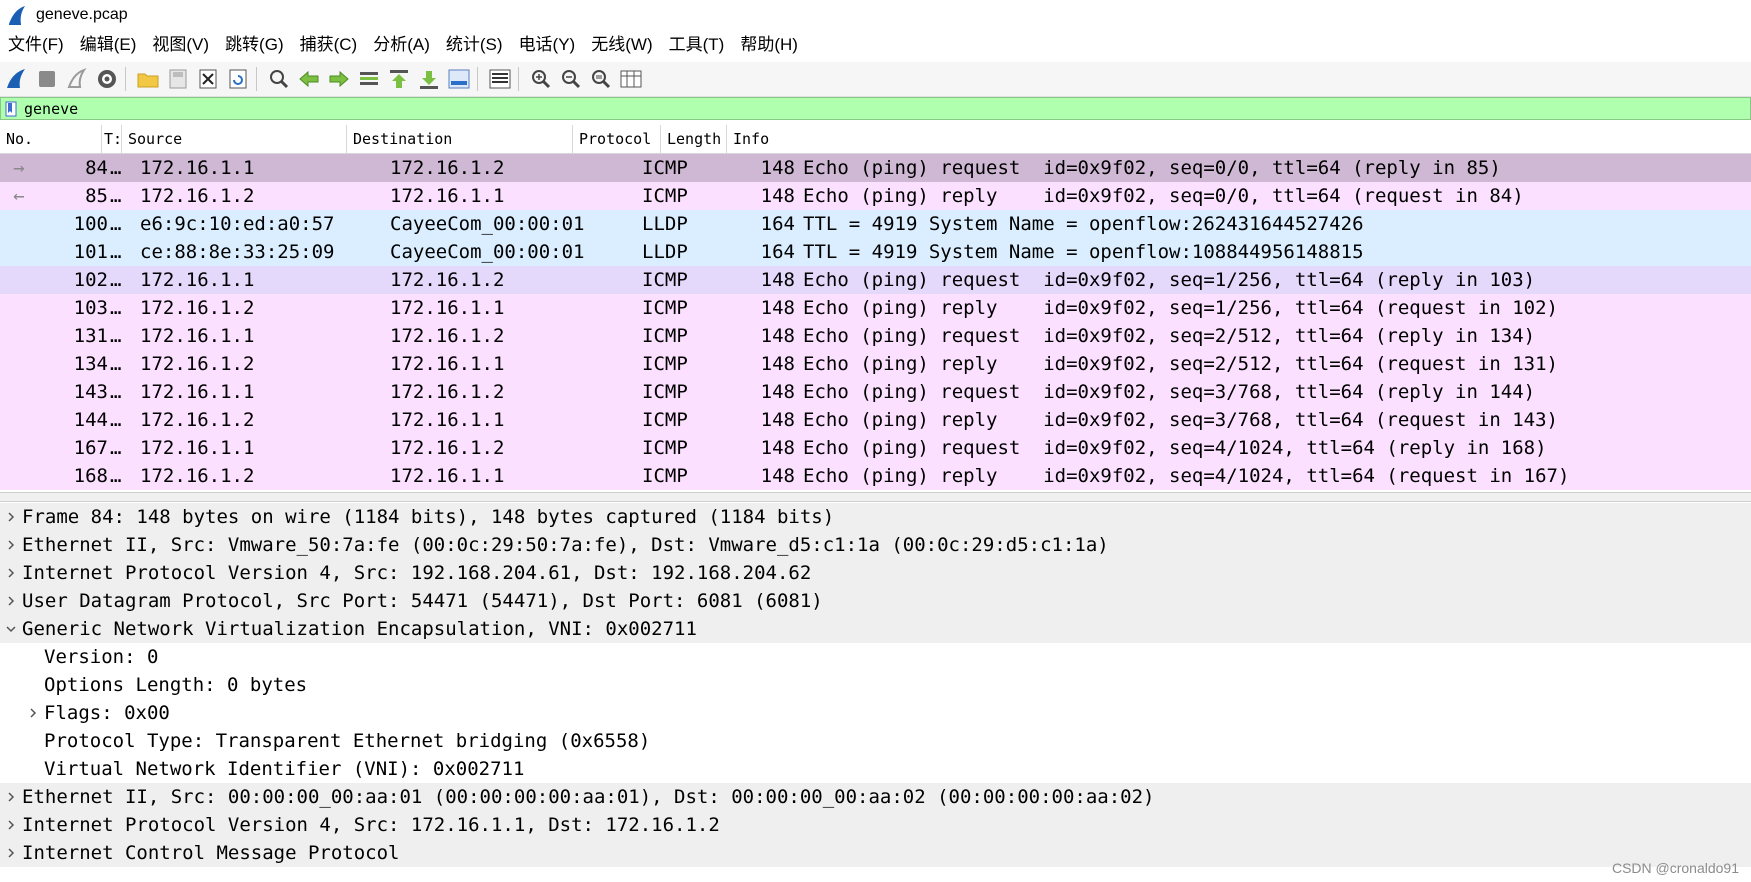 The width and height of the screenshot is (1751, 882). I want to click on menu-item-8: 无线(W), so click(621, 45).